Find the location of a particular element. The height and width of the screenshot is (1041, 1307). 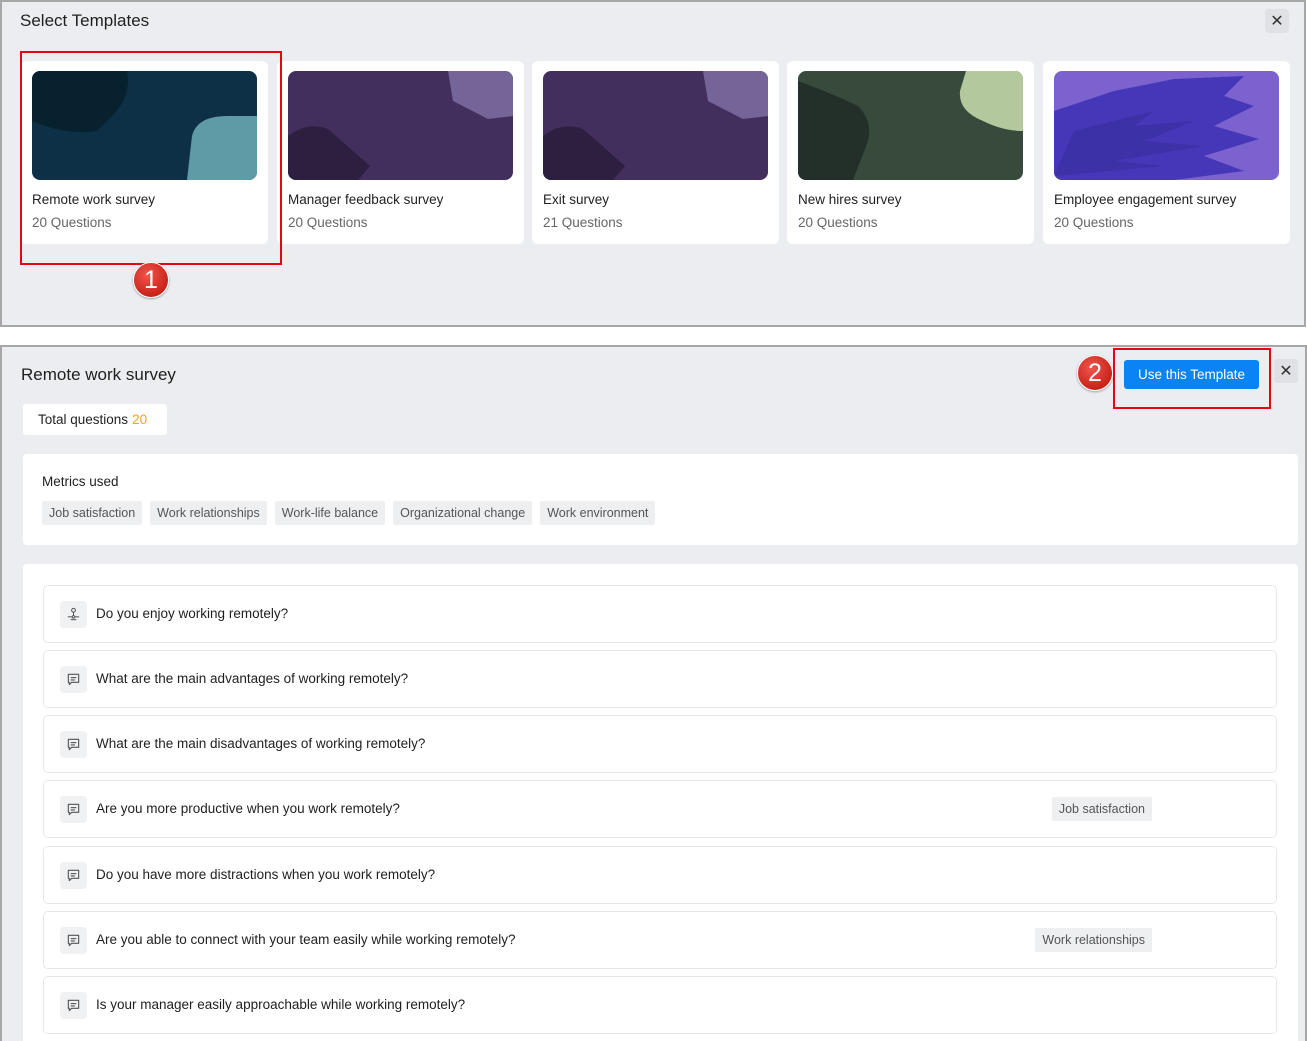

total-questions-chip: Total questions 20 is located at coordinates (95, 419).